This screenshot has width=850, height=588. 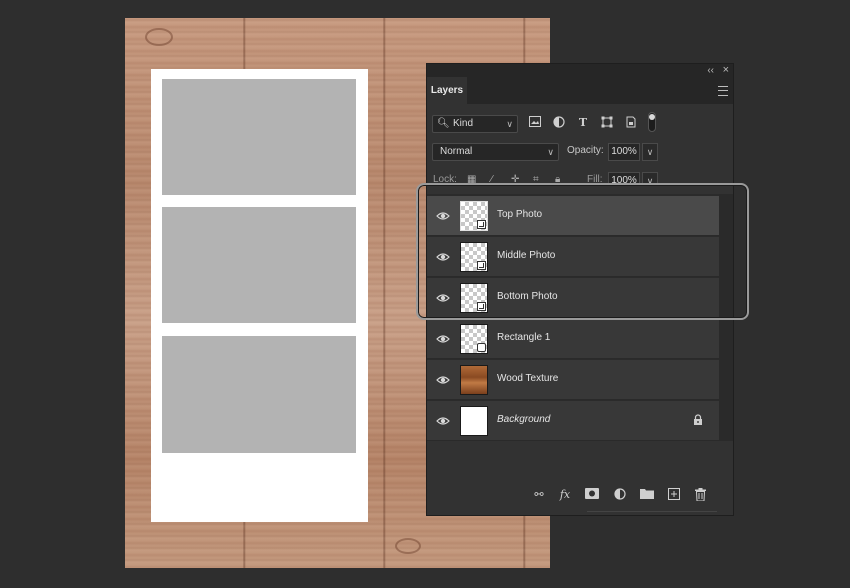 I want to click on trash-icon, so click(x=700, y=495).